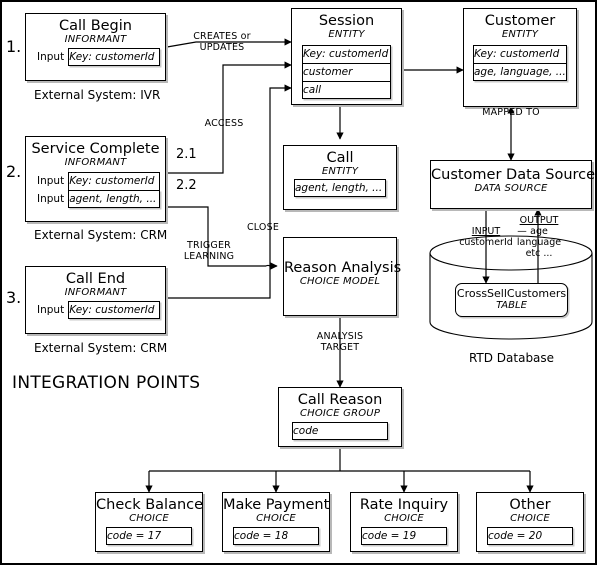 This screenshot has height=565, width=597. What do you see at coordinates (150, 505) in the screenshot?
I see `node-choice-check-balance-title: Check Balance` at bounding box center [150, 505].